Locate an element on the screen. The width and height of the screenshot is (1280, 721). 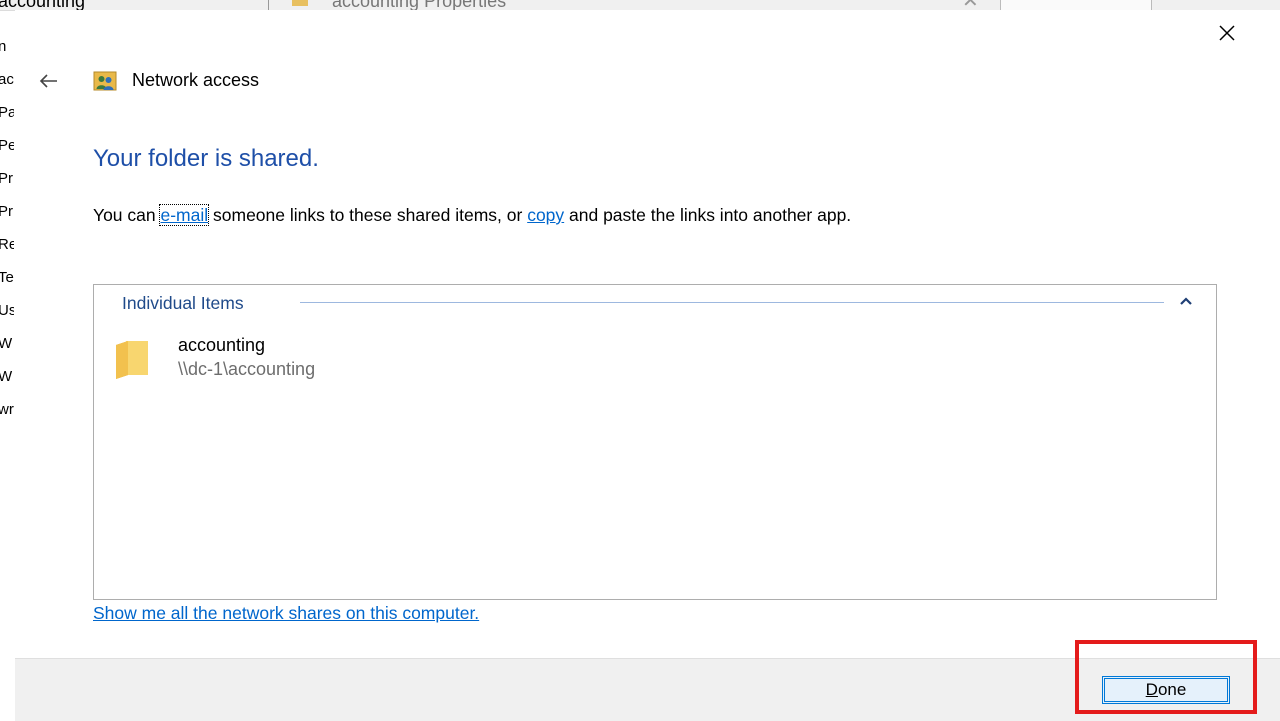
item-name: accounting is located at coordinates (222, 345).